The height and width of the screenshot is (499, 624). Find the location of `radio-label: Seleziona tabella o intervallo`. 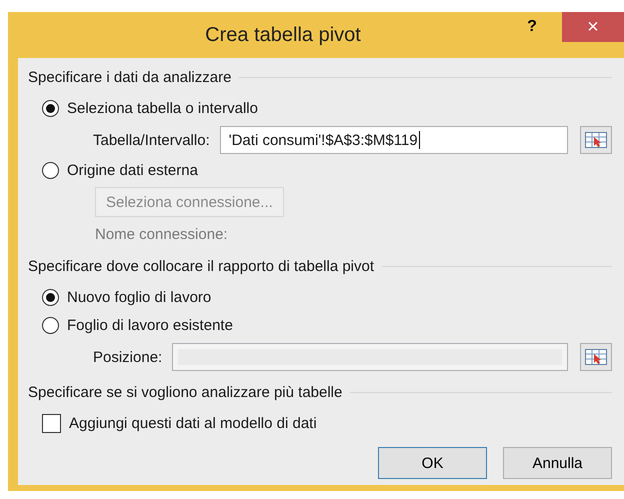

radio-label: Seleziona tabella o intervallo is located at coordinates (162, 108).